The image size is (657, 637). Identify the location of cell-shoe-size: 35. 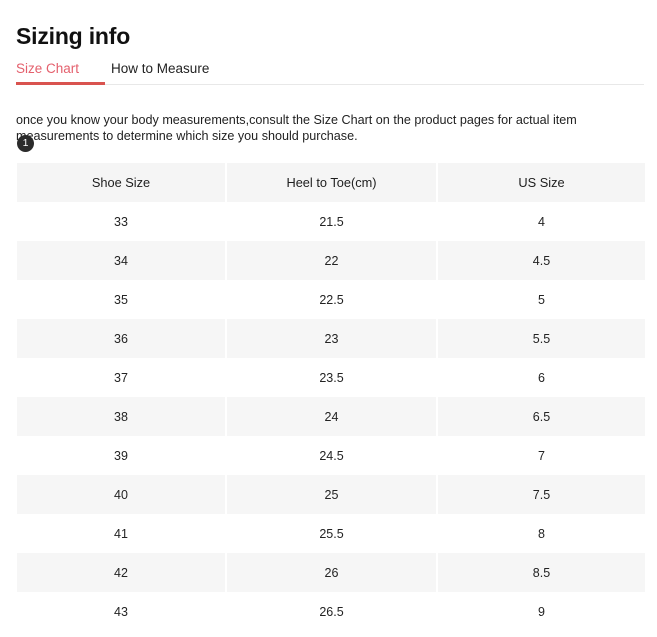
(122, 299).